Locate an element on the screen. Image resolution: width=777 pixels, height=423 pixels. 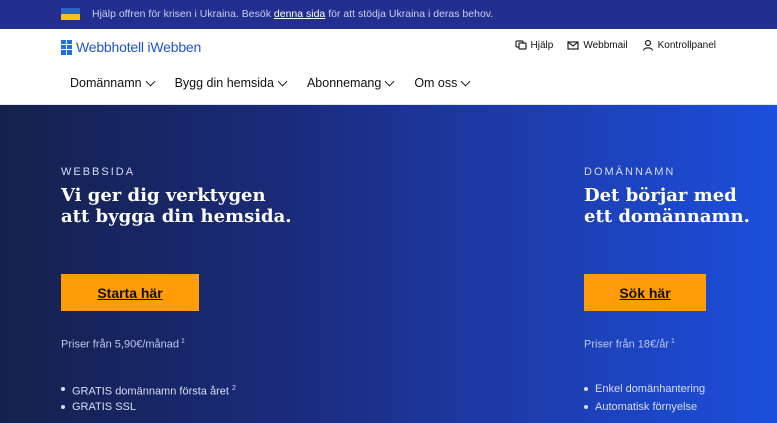
nav-item-om-oss: Om oss is located at coordinates (442, 83).